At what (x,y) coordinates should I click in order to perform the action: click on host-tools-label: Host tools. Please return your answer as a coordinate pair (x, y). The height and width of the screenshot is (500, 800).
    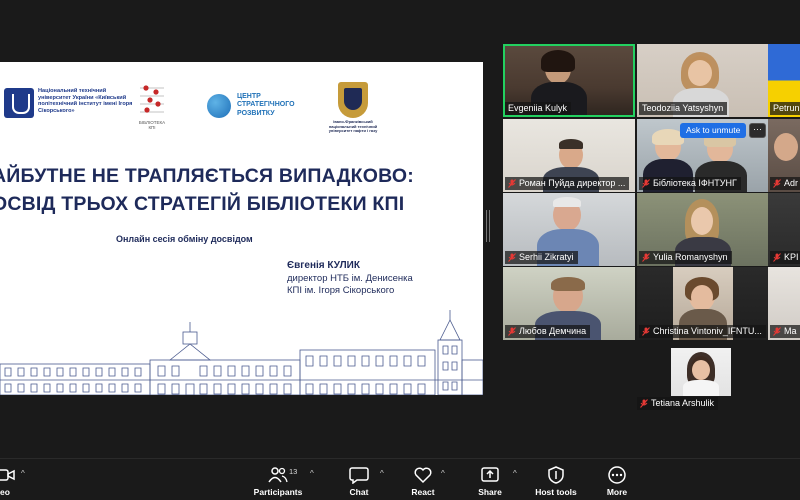
    Looking at the image, I should click on (556, 492).